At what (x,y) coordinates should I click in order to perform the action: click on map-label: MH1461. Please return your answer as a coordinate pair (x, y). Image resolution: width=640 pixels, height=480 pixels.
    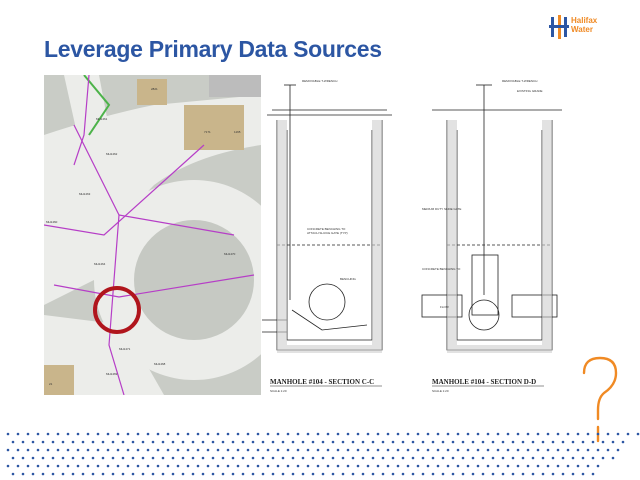
    Looking at the image, I should click on (102, 119).